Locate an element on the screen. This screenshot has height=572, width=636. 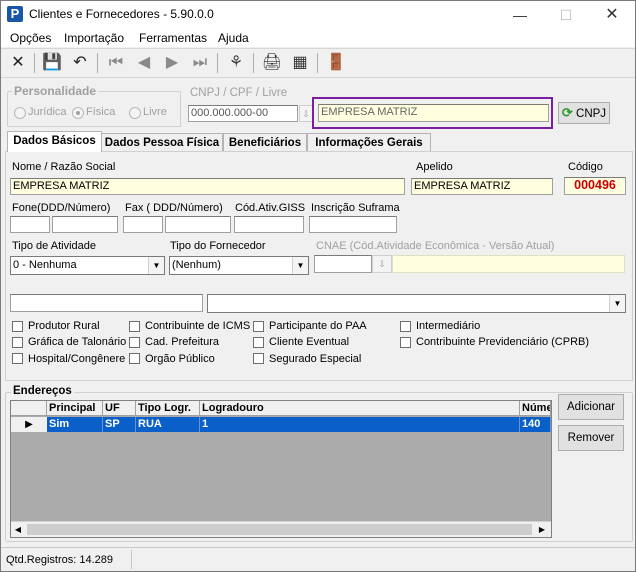
company-name-field: EMPRESA MATRIZ is located at coordinates (433, 113).